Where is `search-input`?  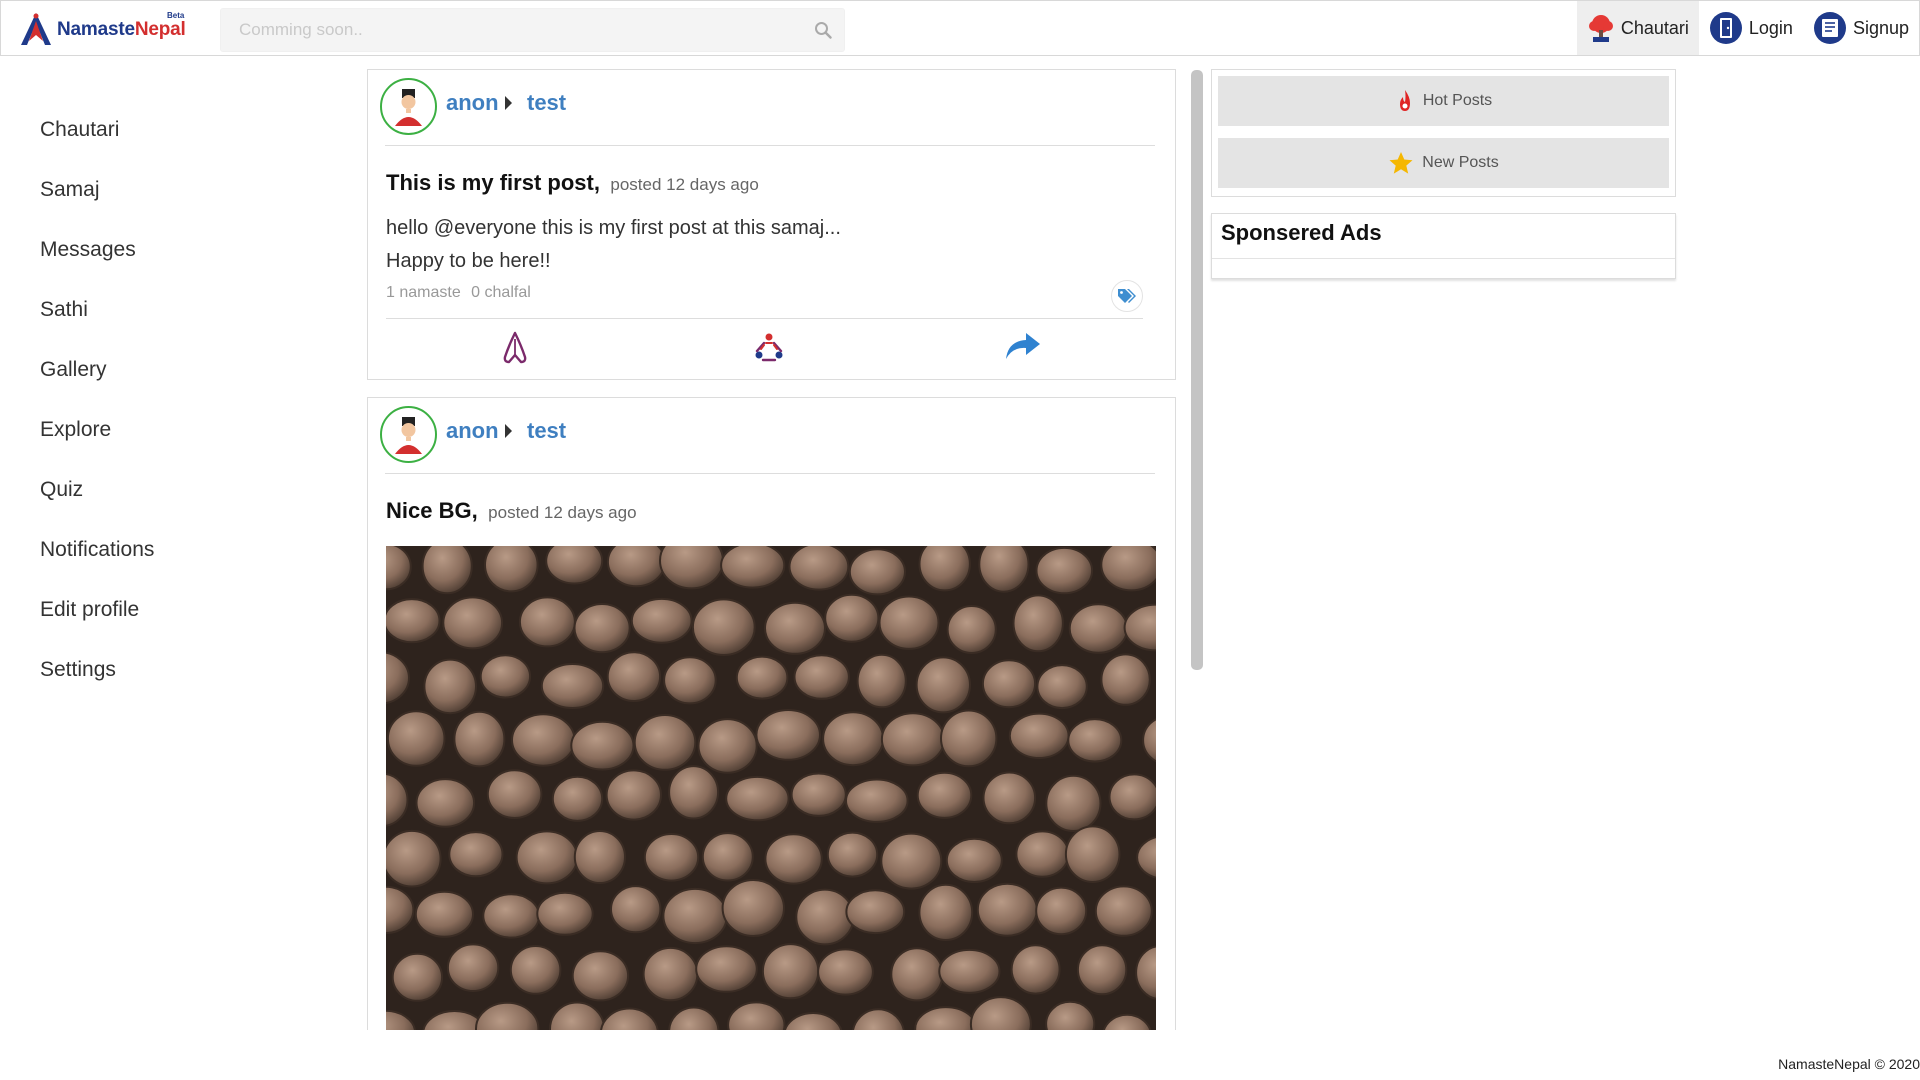
search-input is located at coordinates (501, 30).